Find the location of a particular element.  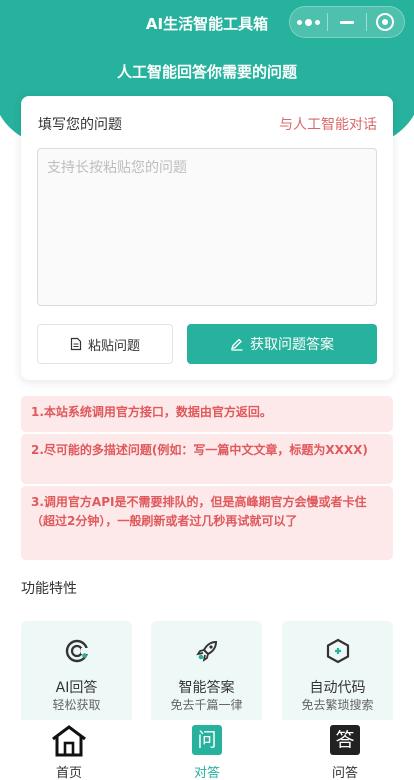

close-button is located at coordinates (385, 22).